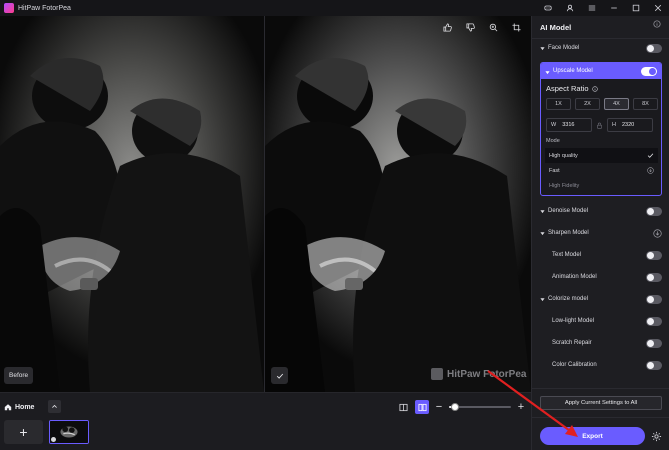  What do you see at coordinates (480, 407) in the screenshot?
I see `zoom-slider` at bounding box center [480, 407].